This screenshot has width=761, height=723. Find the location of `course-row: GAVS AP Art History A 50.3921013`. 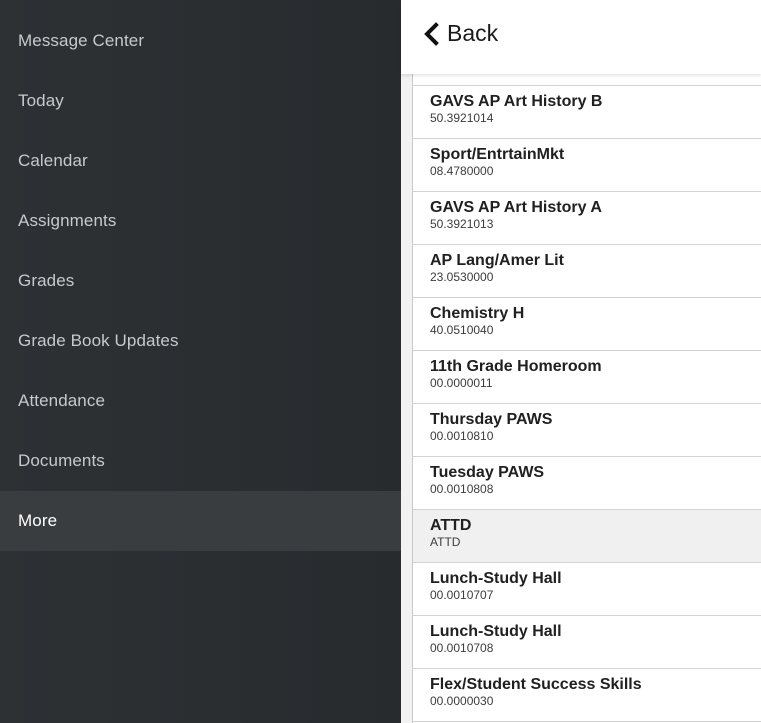

course-row: GAVS AP Art History A 50.3921013 is located at coordinates (587, 218).